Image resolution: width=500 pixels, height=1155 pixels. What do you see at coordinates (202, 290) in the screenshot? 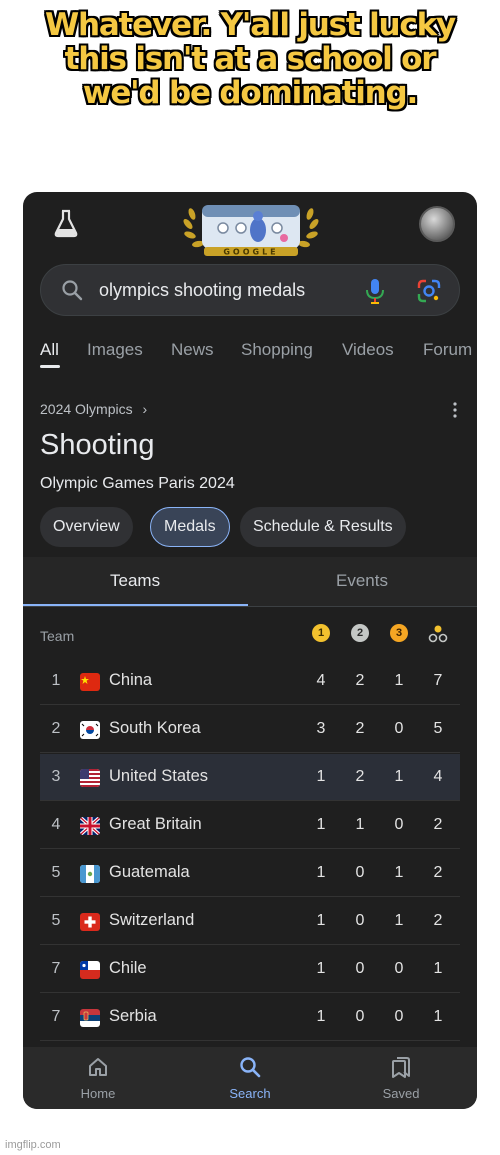
I see `search-input: olympics shooting medals` at bounding box center [202, 290].